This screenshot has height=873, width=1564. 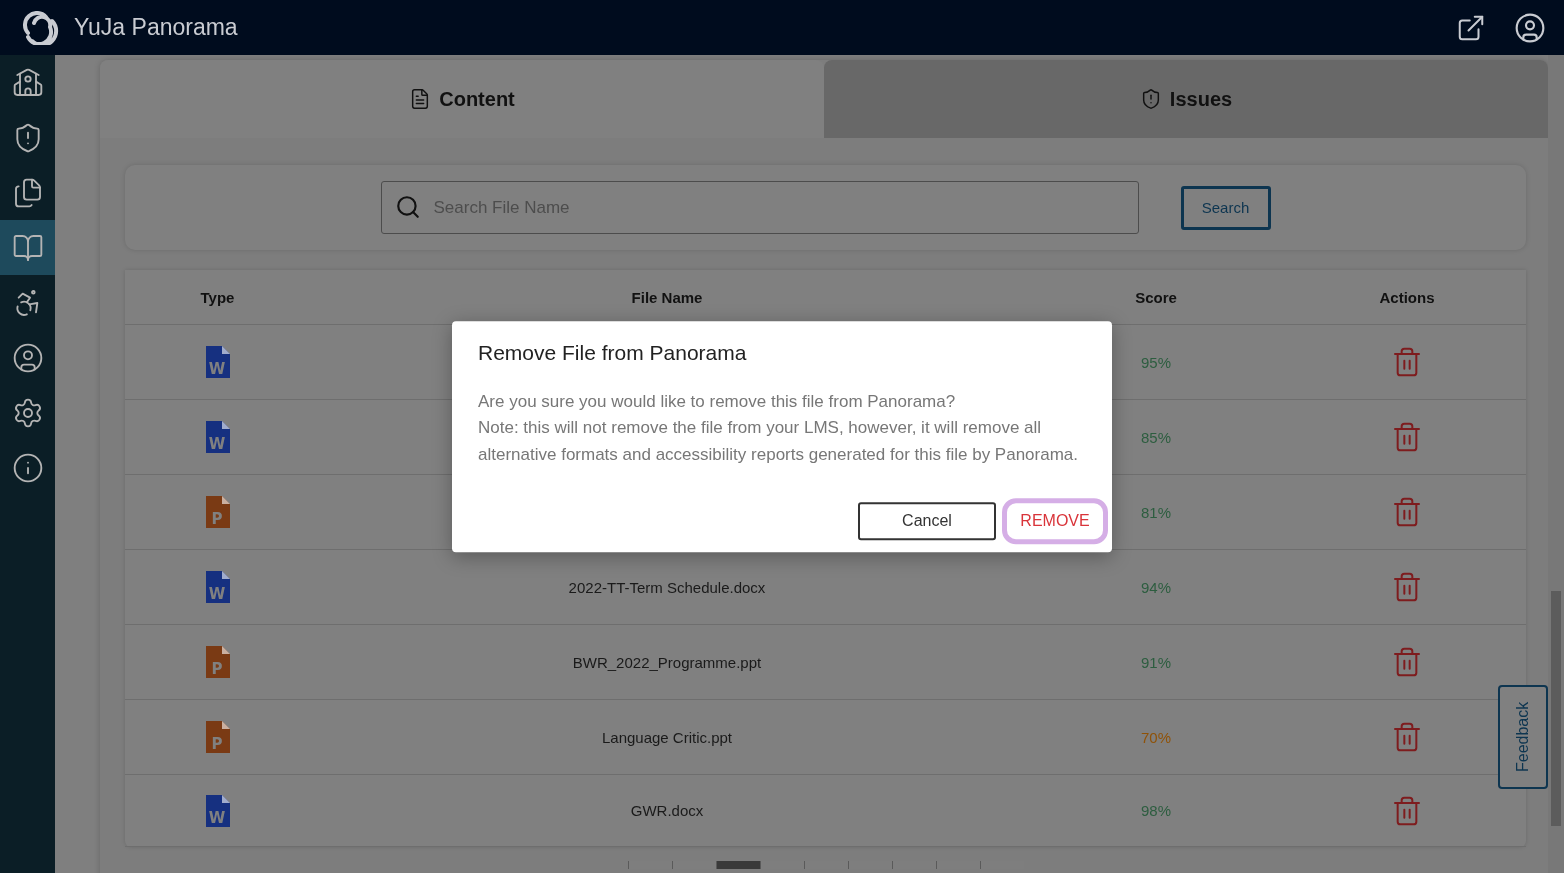 I want to click on dialog-text: Are you sure you would like to remove this file from Panorama?, so click(x=717, y=401).